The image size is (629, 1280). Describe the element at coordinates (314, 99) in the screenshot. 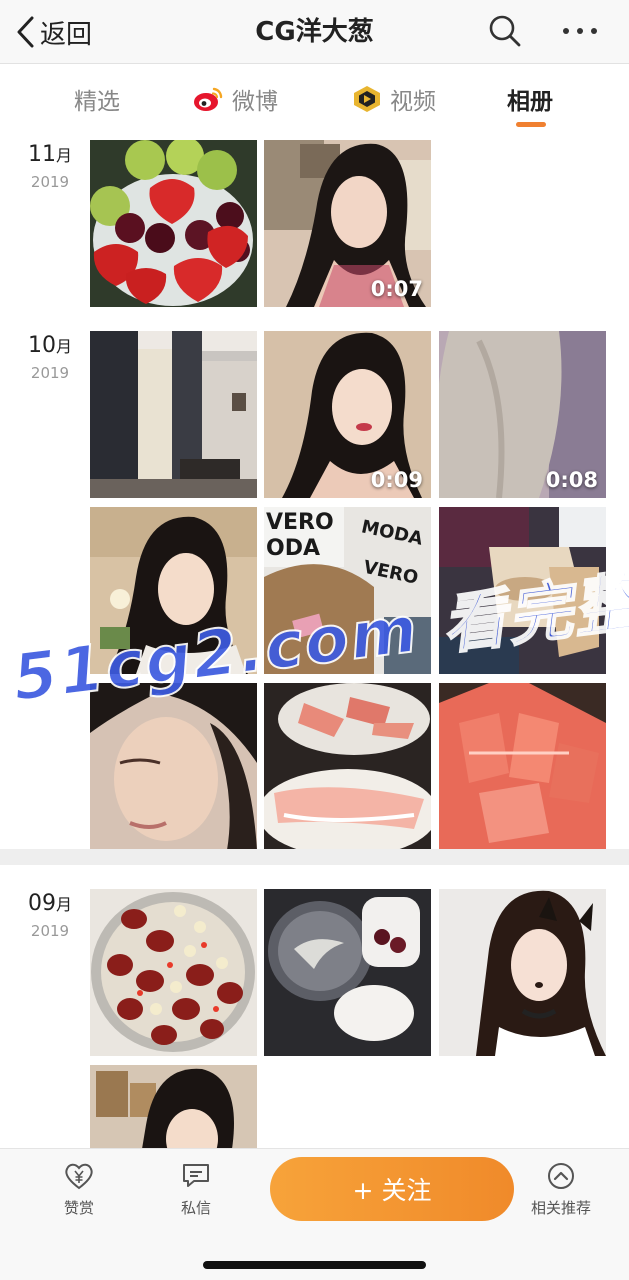

I see `profile-tabs: 精选 微博 视频 相册` at that location.